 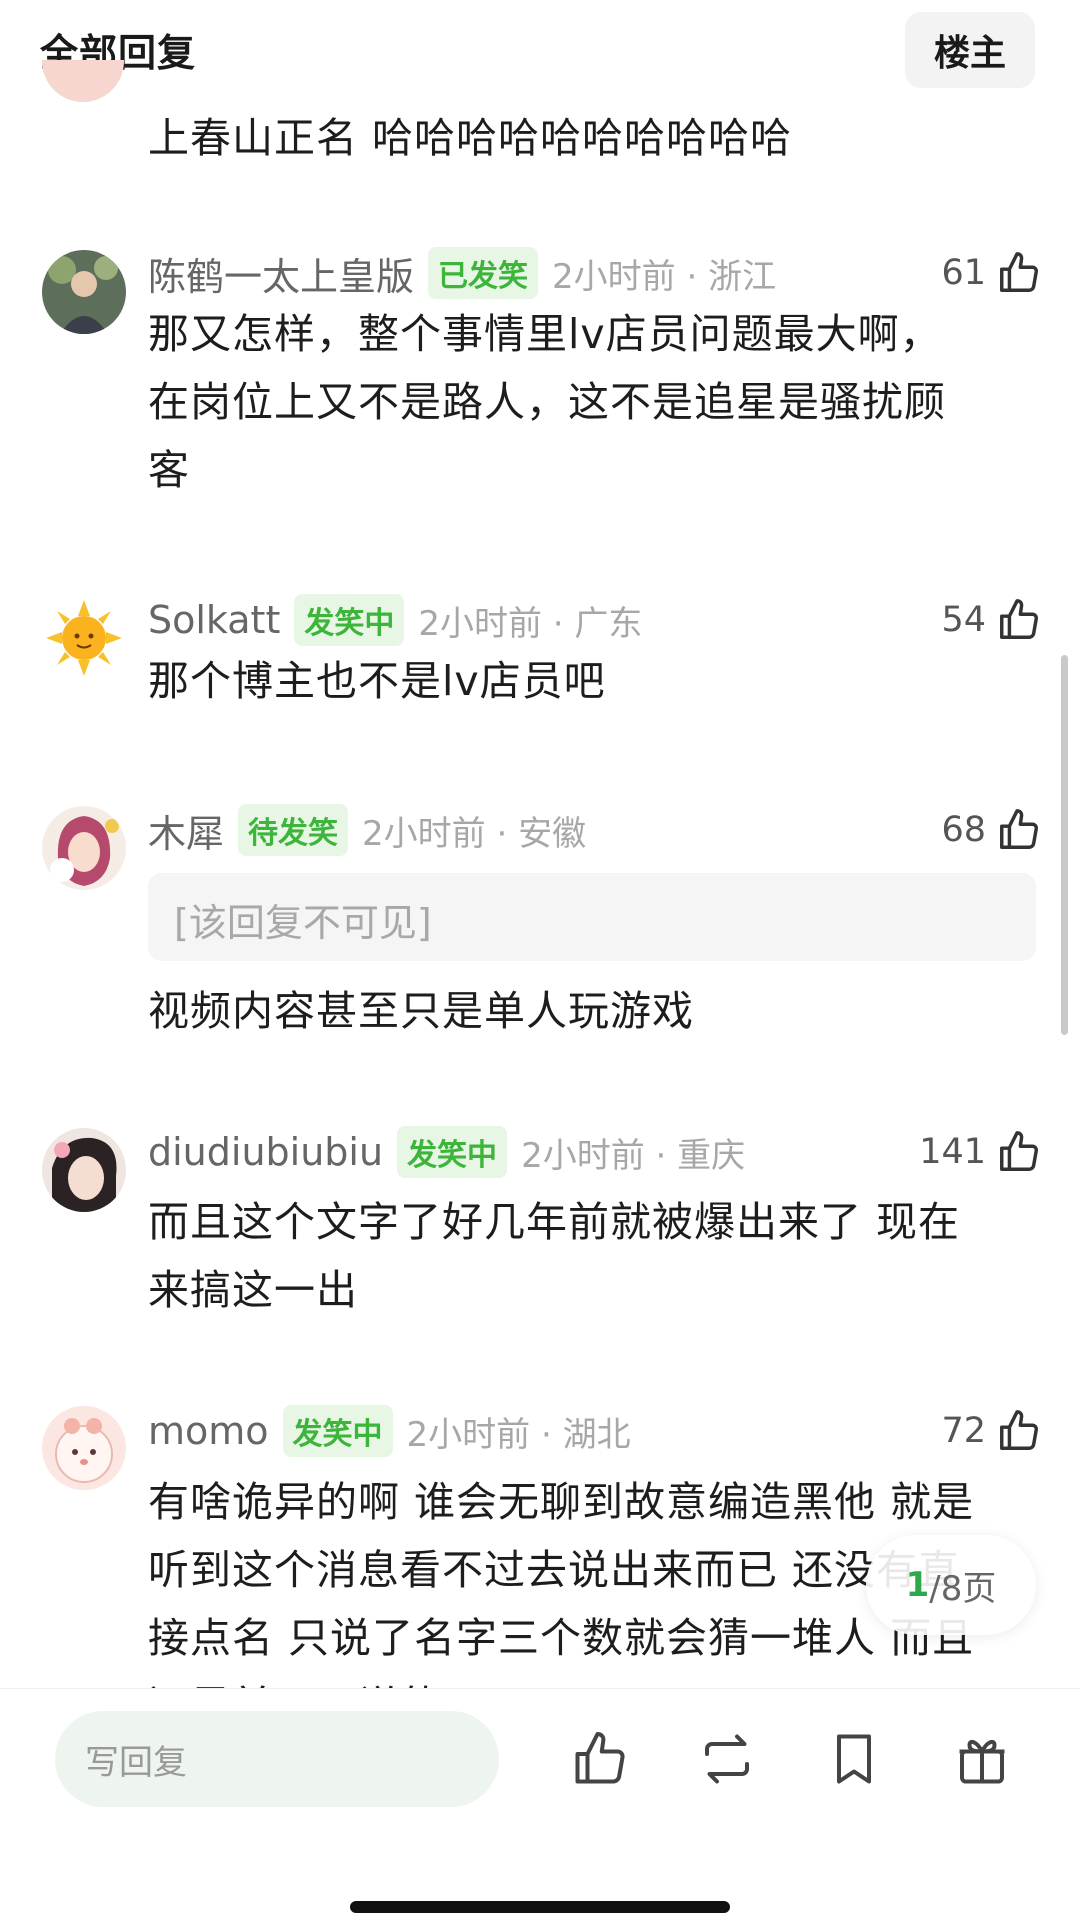 I want to click on like-action-button, so click(x=600, y=1759).